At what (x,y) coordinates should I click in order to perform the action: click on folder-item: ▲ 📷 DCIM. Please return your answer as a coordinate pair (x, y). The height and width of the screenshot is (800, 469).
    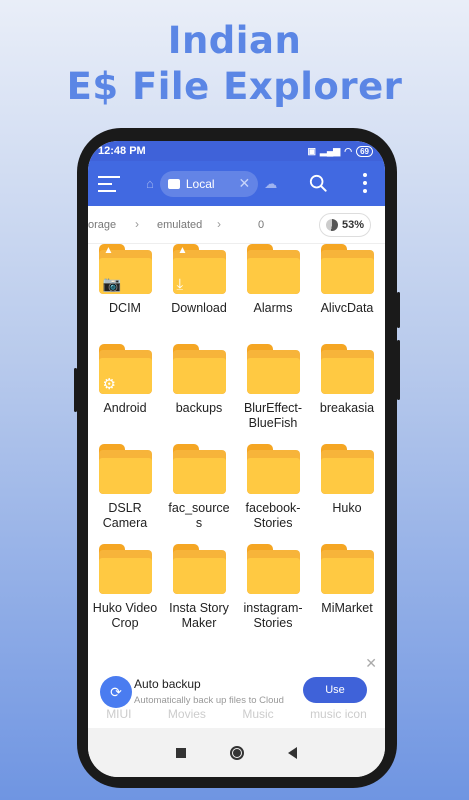
    Looking at the image, I should click on (125, 280).